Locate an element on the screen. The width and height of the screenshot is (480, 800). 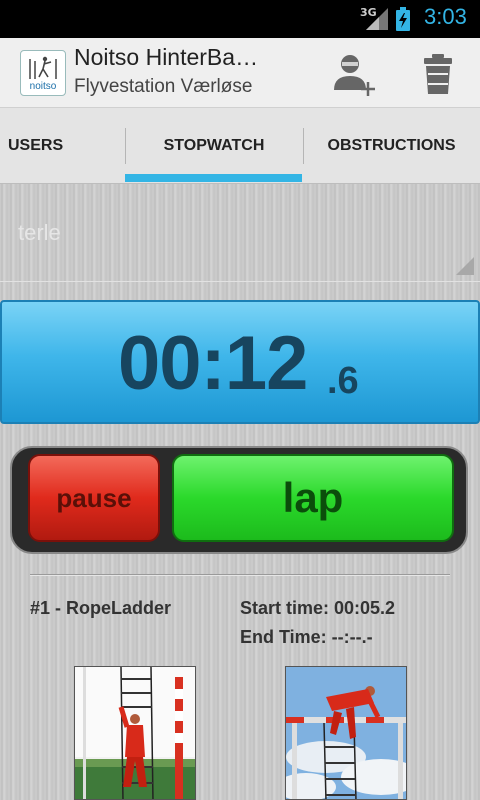
user-spinner: terle is located at coordinates (240, 237).